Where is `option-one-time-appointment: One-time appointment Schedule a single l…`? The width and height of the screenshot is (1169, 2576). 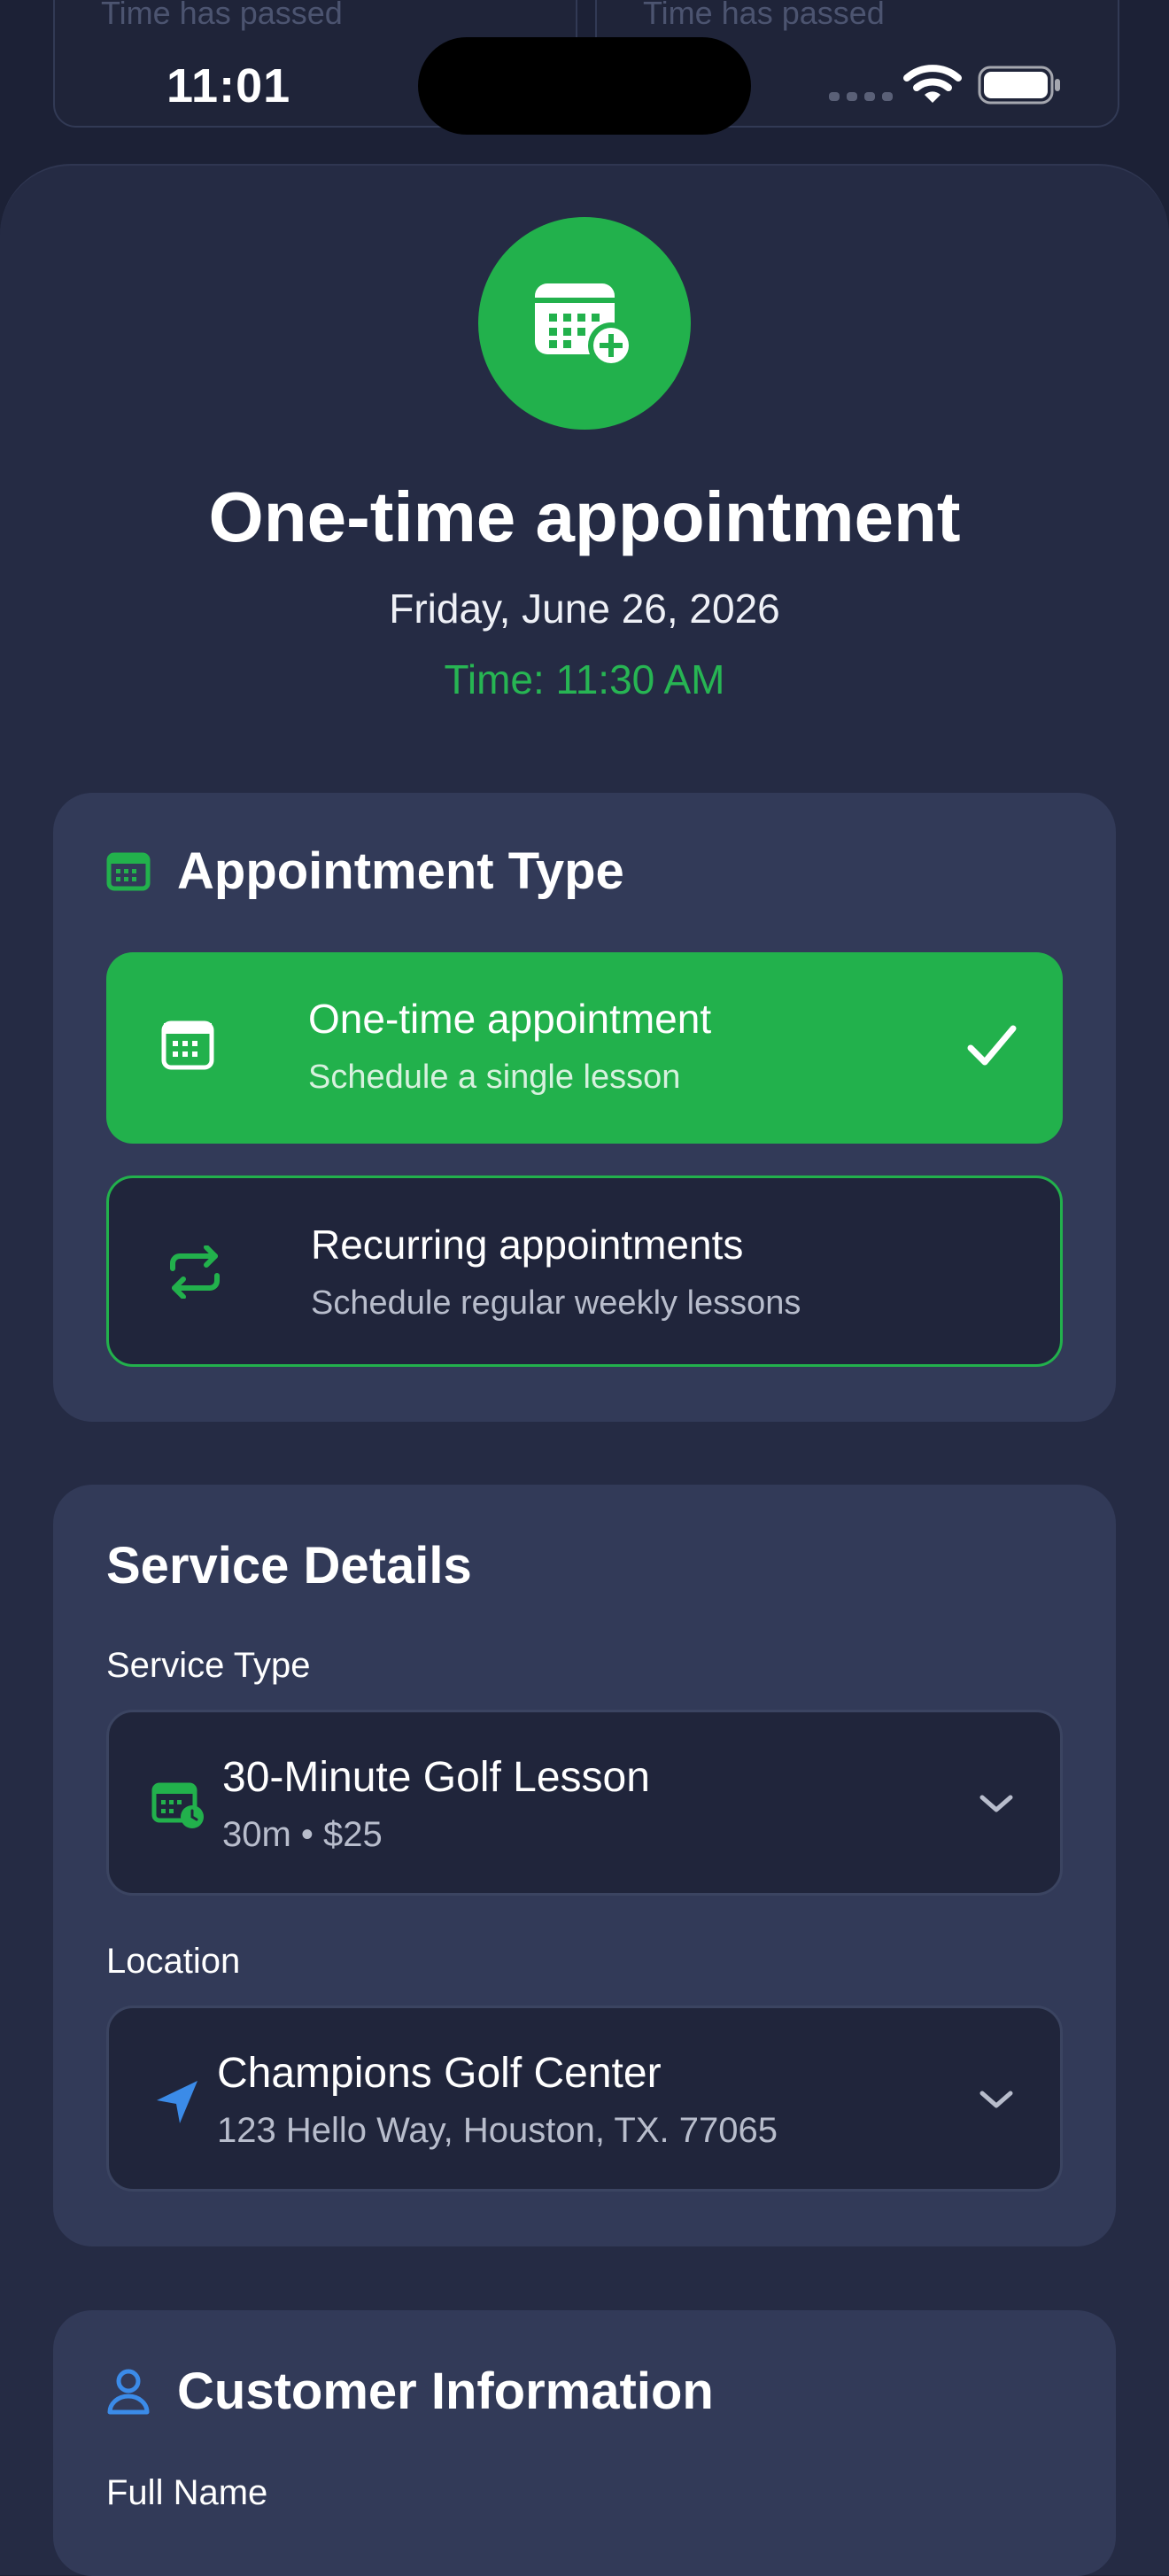
option-one-time-appointment: One-time appointment Schedule a single l… is located at coordinates (584, 1048).